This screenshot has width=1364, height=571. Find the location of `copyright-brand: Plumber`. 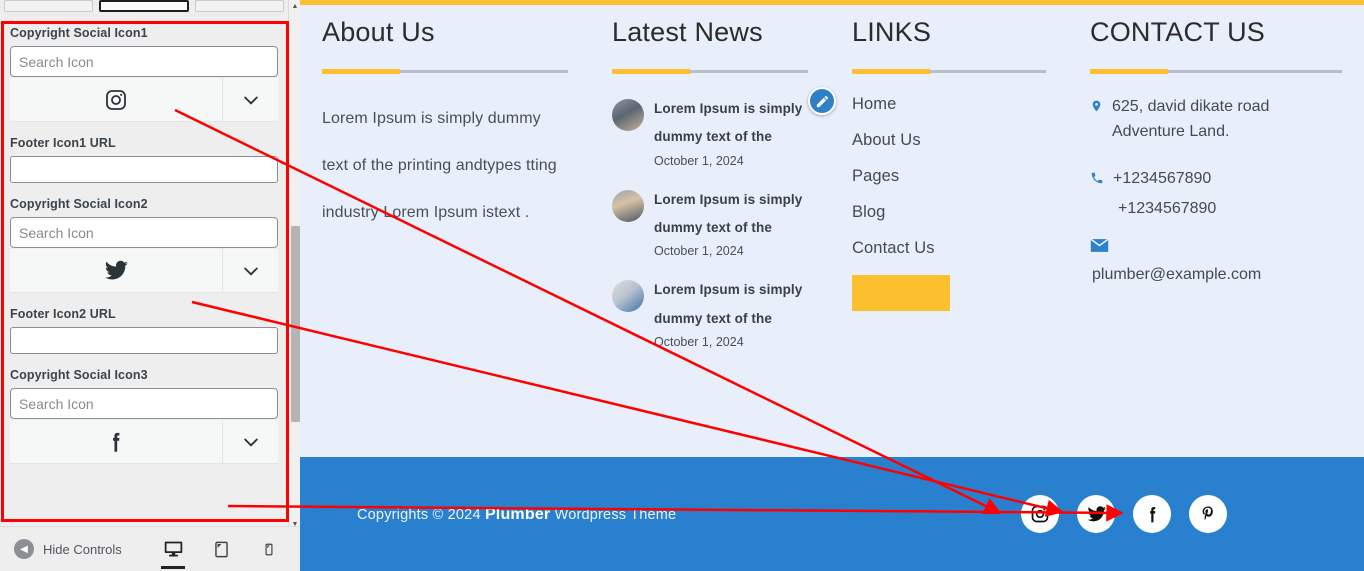

copyright-brand: Plumber is located at coordinates (517, 514).